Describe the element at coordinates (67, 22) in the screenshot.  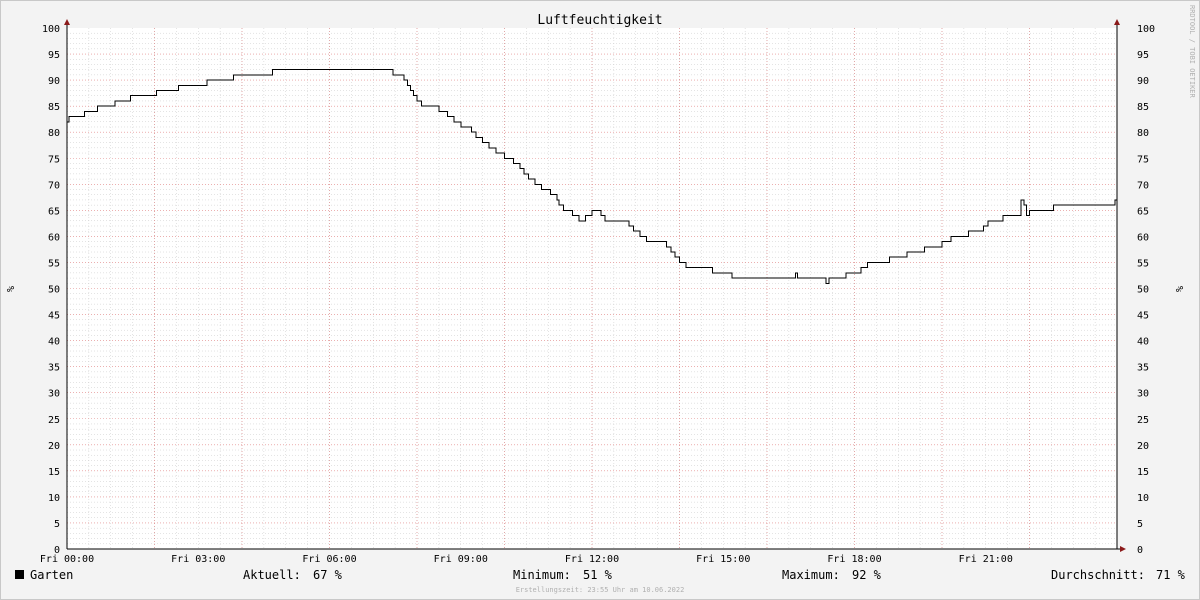
I see `y-axis-arrow-left` at that location.